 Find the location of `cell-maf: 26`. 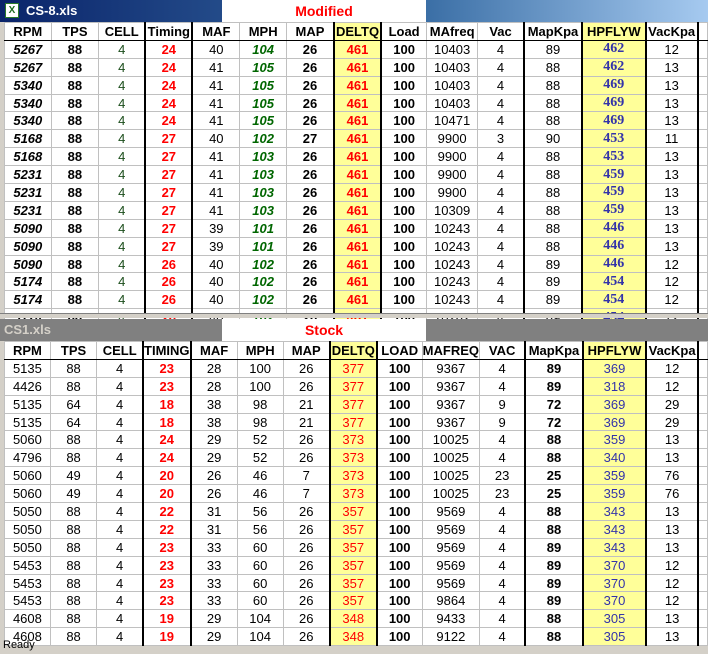

cell-maf: 26 is located at coordinates (213, 494).